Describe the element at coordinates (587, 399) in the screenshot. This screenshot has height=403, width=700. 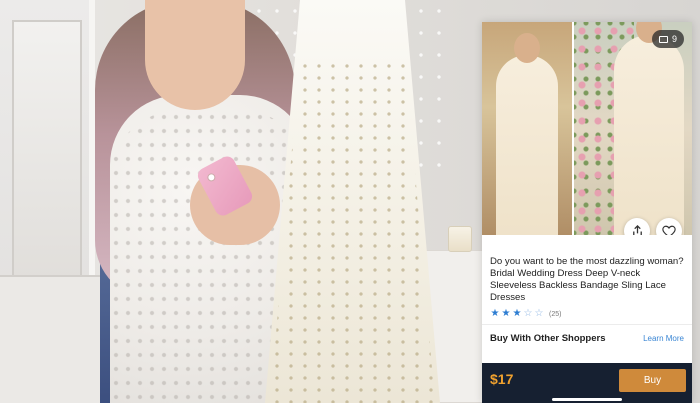
I see `home-indicator` at that location.